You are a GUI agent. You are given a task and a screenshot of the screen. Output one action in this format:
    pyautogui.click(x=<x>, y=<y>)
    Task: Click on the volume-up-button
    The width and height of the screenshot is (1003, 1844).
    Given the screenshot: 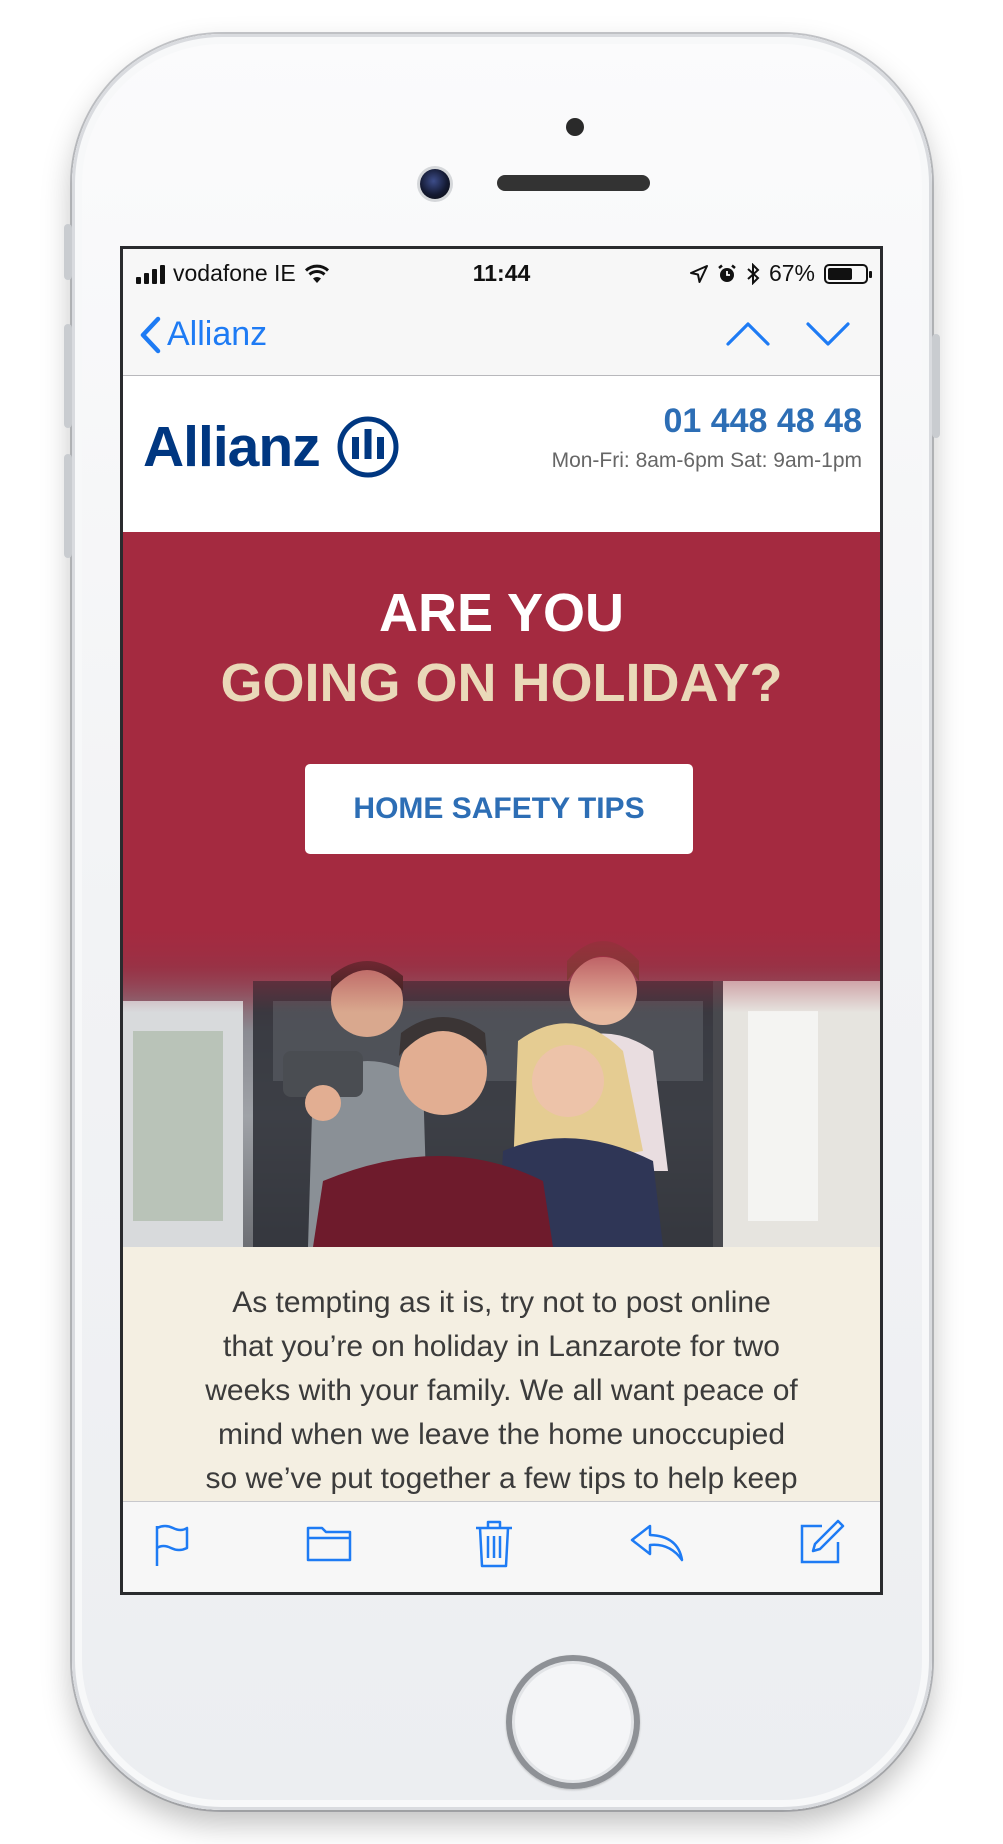 What is the action you would take?
    pyautogui.click(x=68, y=376)
    